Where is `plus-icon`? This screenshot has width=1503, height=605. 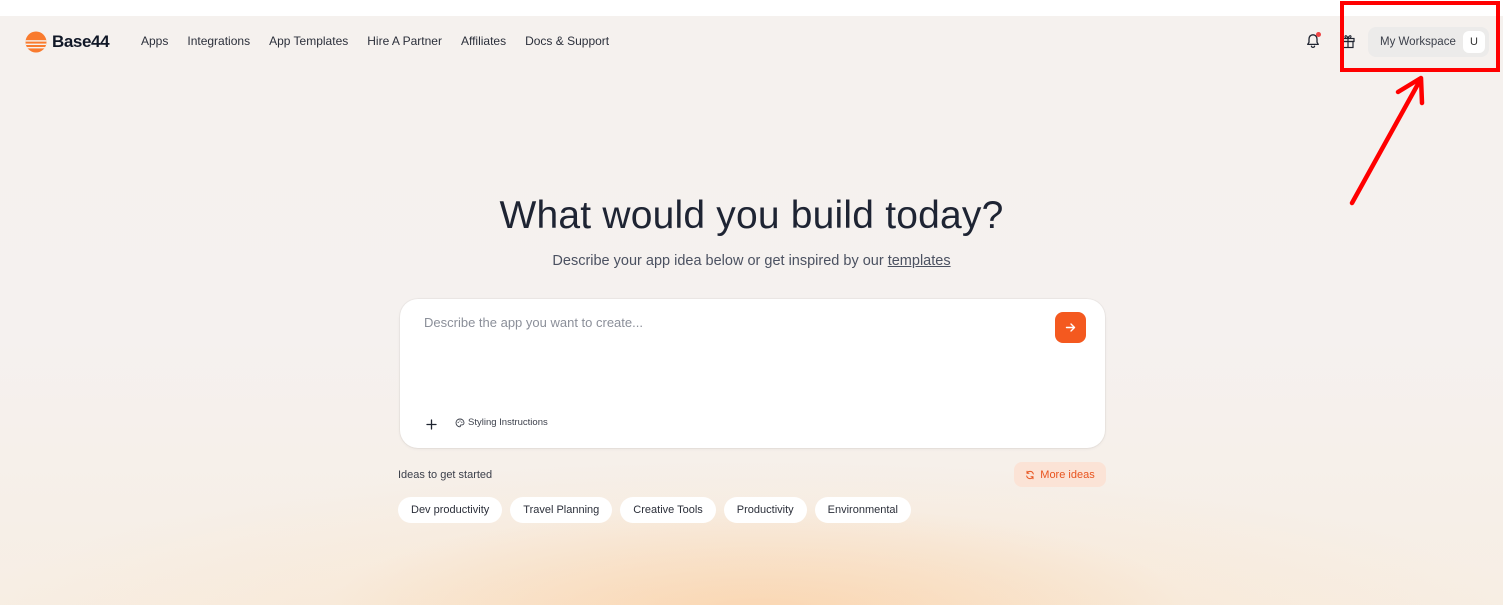 plus-icon is located at coordinates (431, 424).